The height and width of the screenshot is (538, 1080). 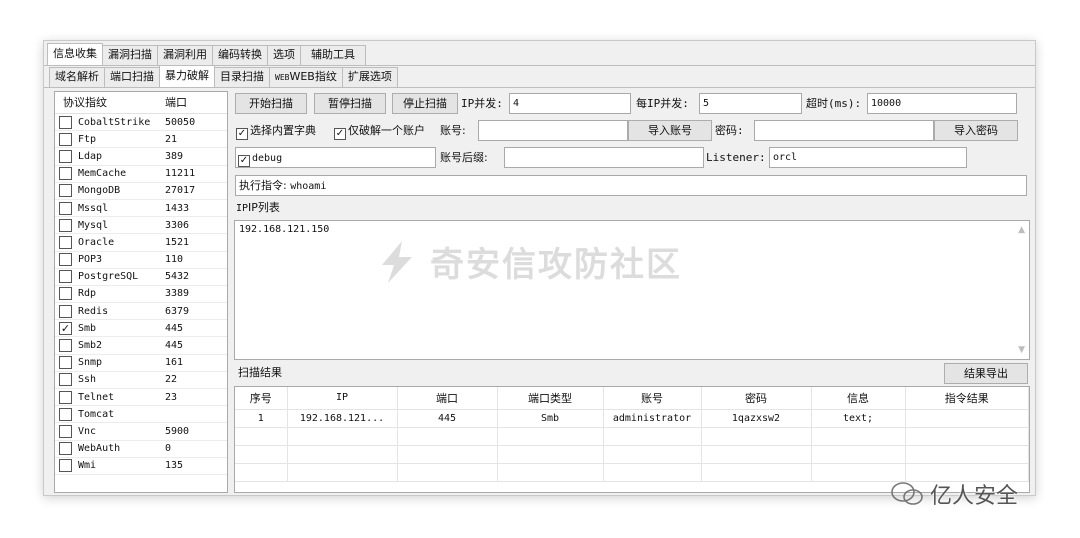 I want to click on protocol-row: WebAuth 0, so click(x=141, y=449).